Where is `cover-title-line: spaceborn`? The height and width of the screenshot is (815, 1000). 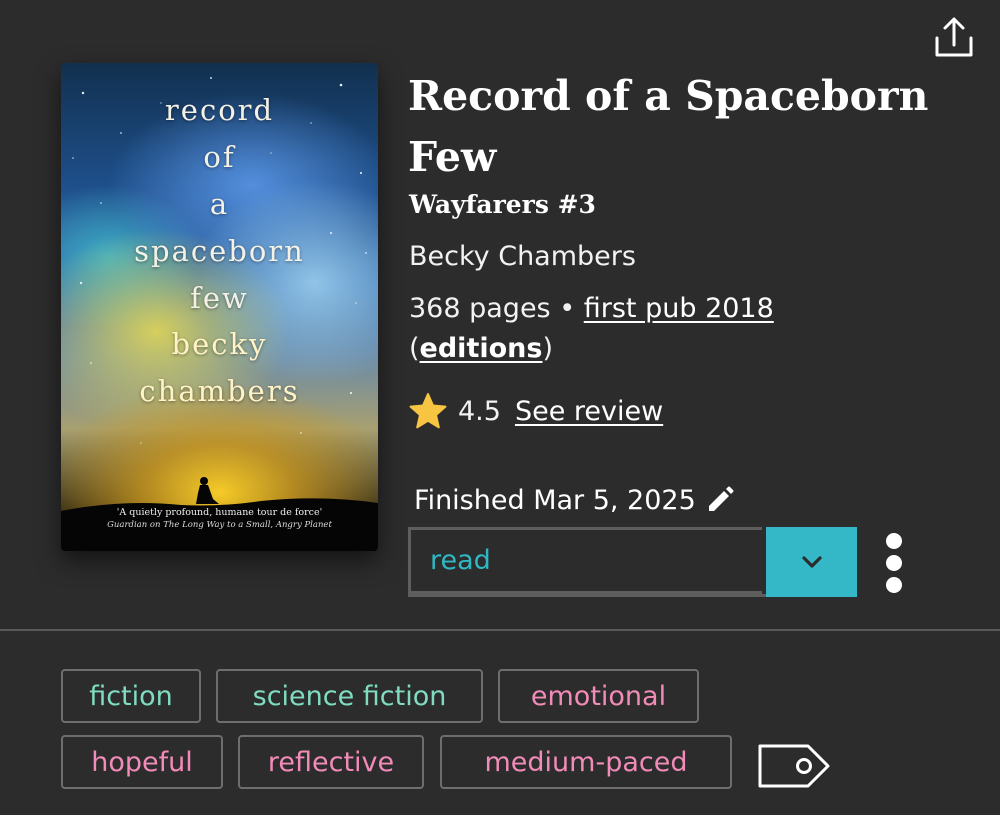 cover-title-line: spaceborn is located at coordinates (219, 251).